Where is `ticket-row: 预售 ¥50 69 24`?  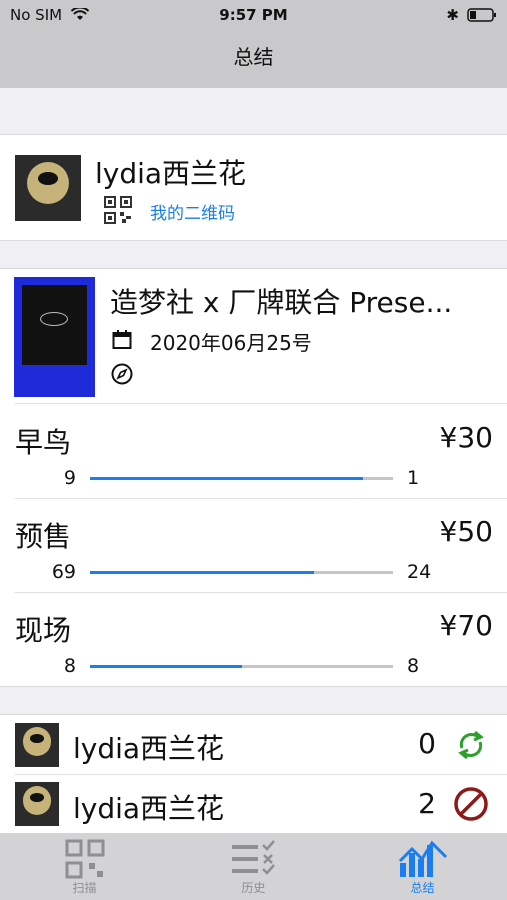 ticket-row: 预售 ¥50 69 24 is located at coordinates (254, 549).